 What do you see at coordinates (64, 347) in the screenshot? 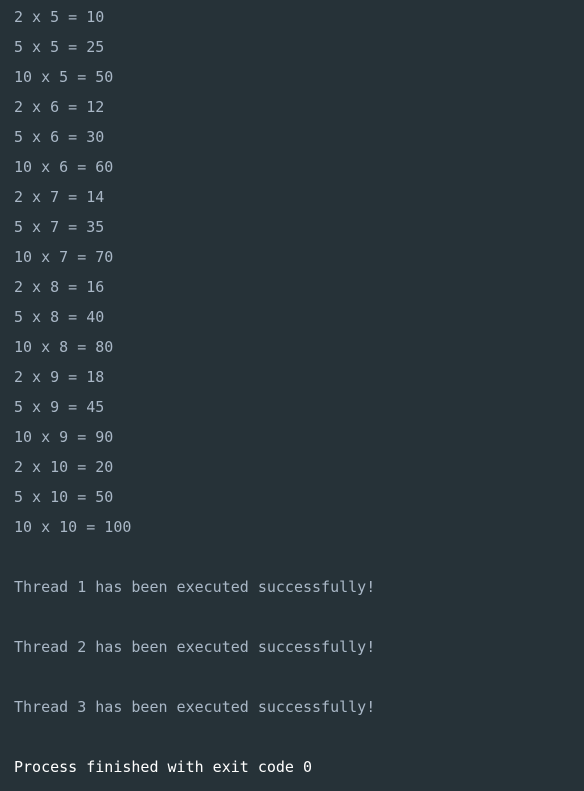
I see `console-line: 10 x 8 = 80` at bounding box center [64, 347].